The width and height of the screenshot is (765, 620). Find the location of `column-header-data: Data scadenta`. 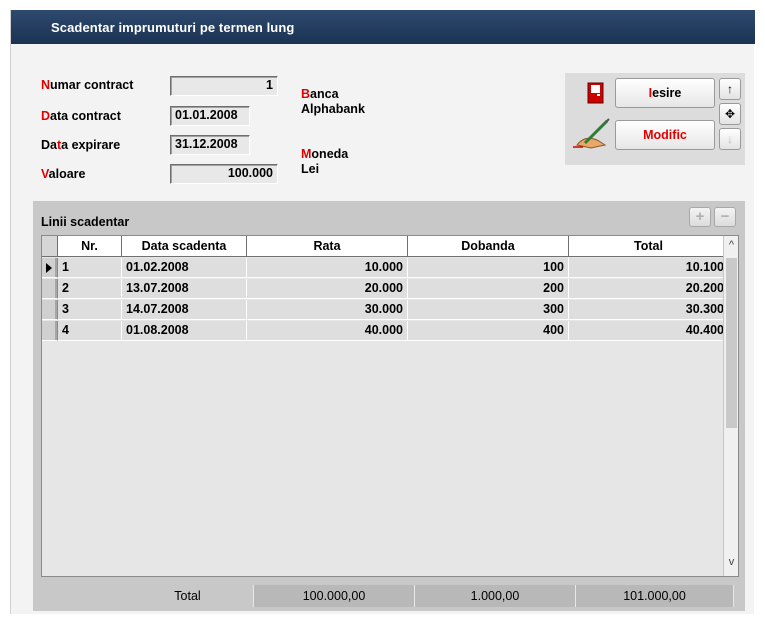

column-header-data: Data scadenta is located at coordinates (184, 246).